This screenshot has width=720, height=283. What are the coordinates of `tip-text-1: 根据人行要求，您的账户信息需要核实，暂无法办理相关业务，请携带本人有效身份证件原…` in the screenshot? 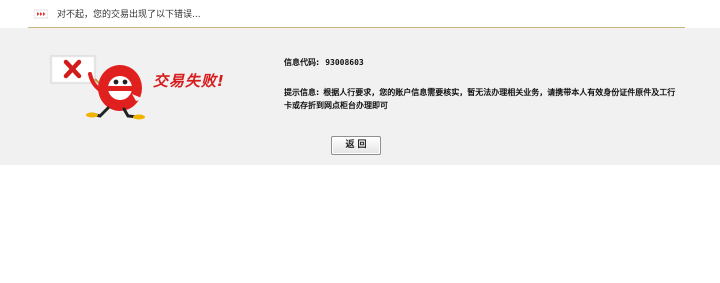 It's located at (499, 92).